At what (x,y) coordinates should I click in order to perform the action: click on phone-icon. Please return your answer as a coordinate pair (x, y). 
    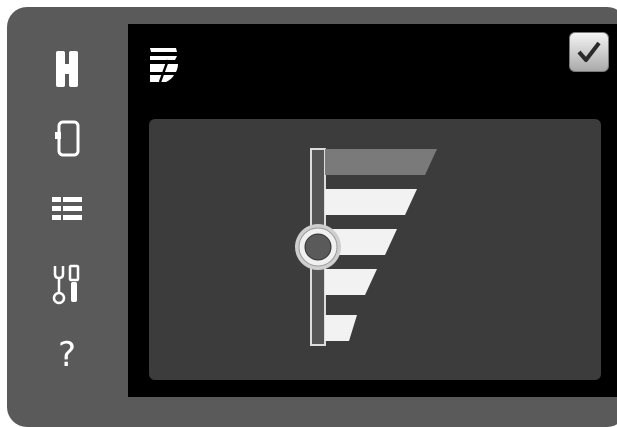
    Looking at the image, I should click on (67, 139).